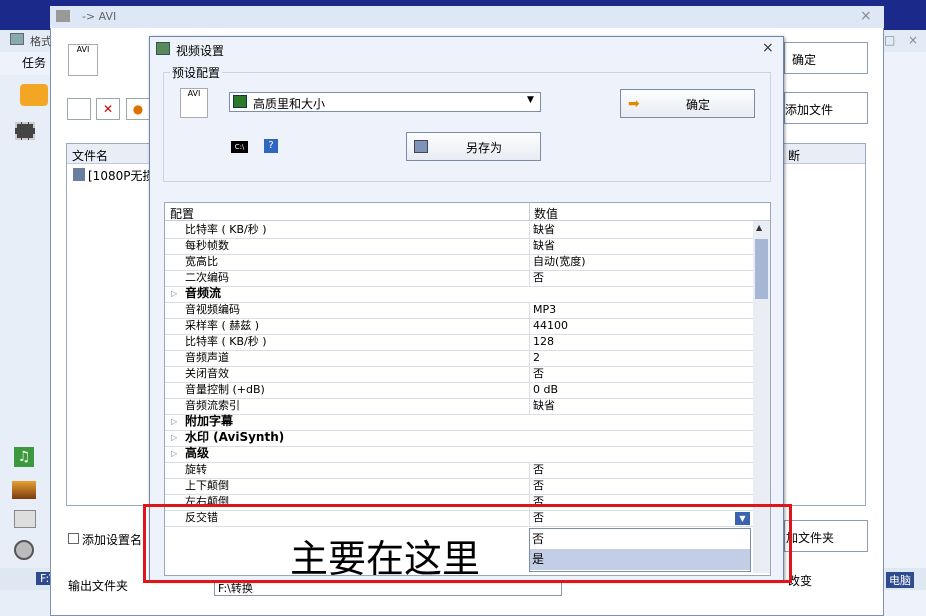 The width and height of the screenshot is (926, 616). What do you see at coordinates (900, 580) in the screenshot?
I see `computer-label: 电脑` at bounding box center [900, 580].